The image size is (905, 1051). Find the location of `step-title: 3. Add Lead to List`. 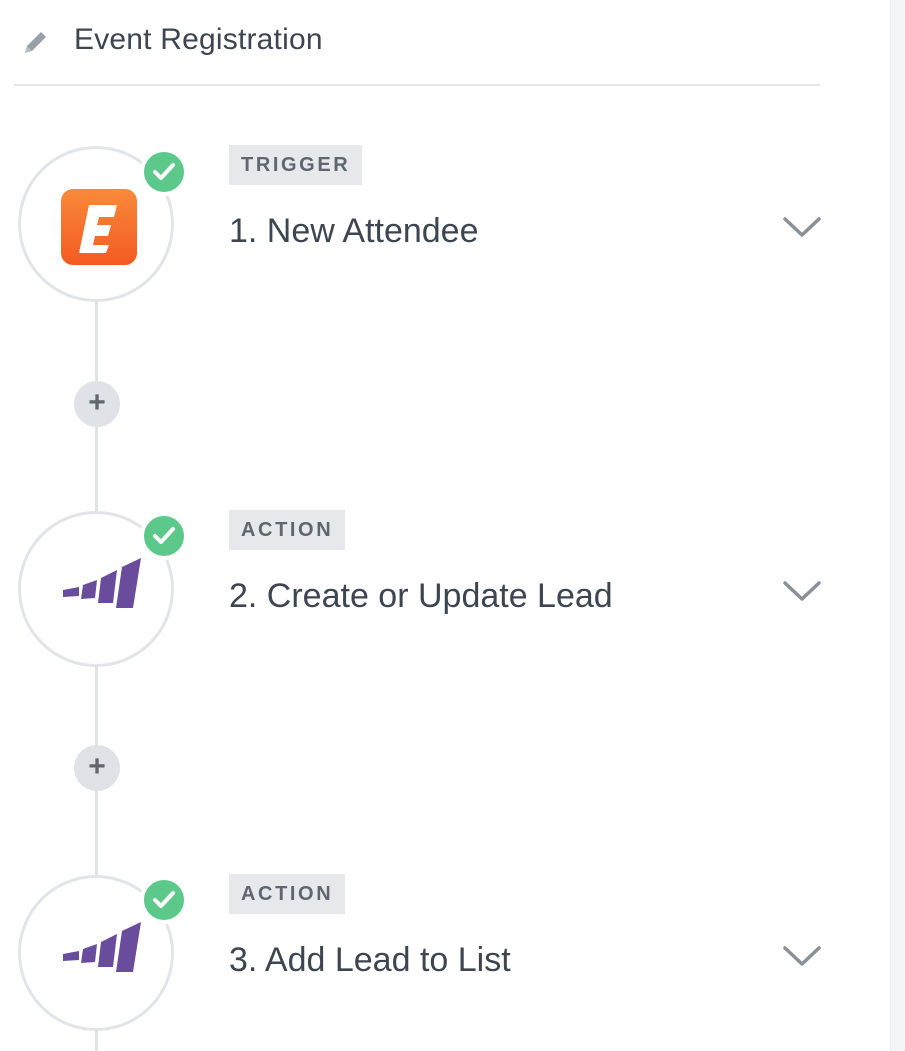

step-title: 3. Add Lead to List is located at coordinates (370, 960).